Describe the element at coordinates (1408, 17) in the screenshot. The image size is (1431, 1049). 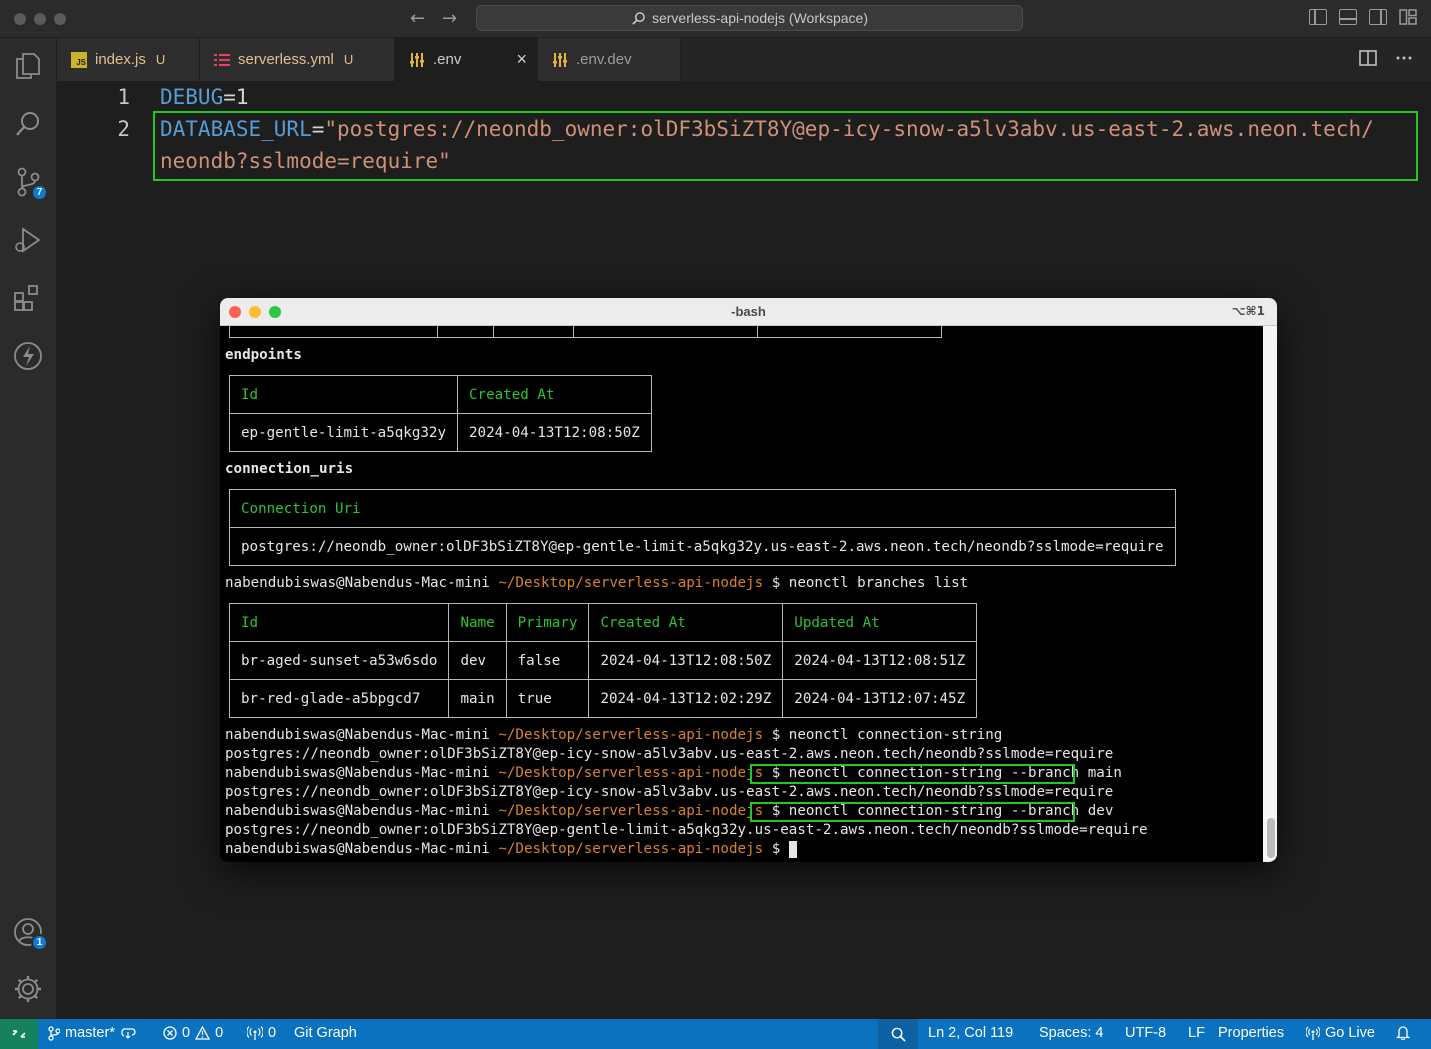
I see `customize-layout-icon` at that location.